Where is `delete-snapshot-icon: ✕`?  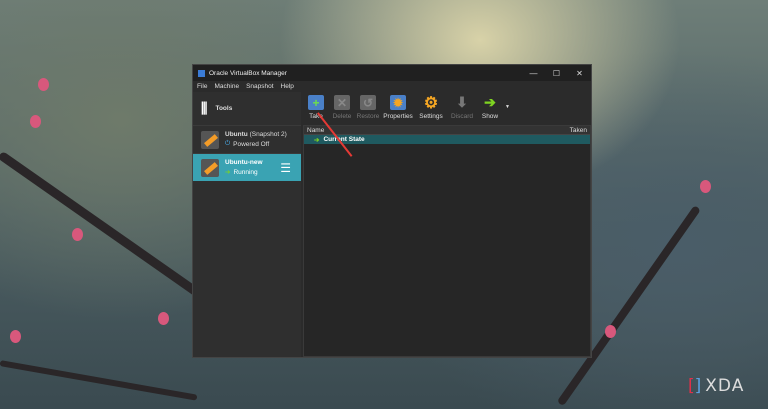 delete-snapshot-icon: ✕ is located at coordinates (342, 102).